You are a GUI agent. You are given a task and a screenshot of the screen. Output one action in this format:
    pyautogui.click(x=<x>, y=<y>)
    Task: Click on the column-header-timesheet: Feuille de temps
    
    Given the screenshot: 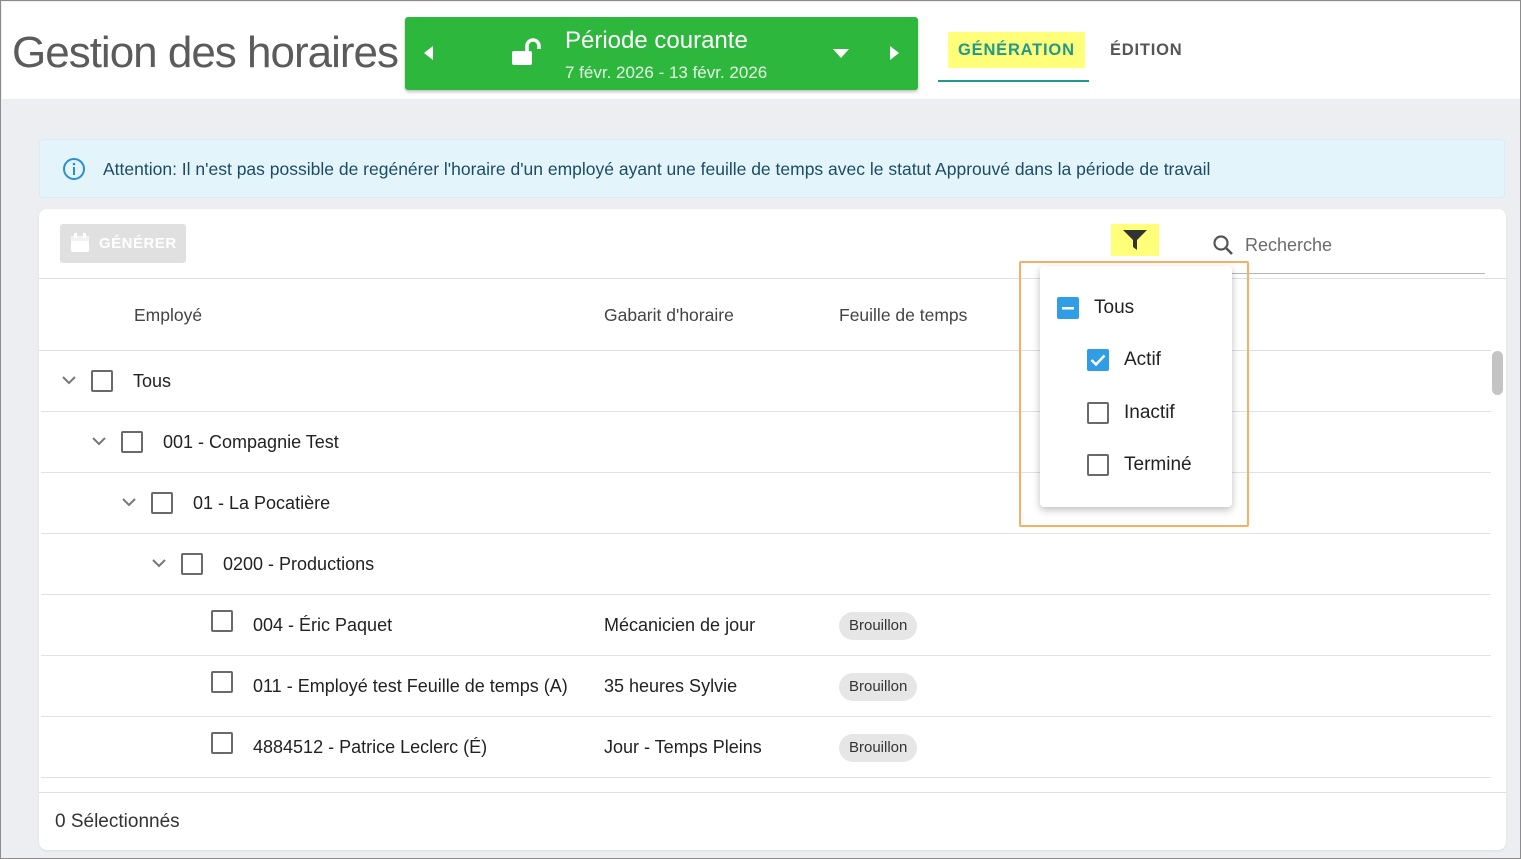 What is the action you would take?
    pyautogui.click(x=903, y=315)
    